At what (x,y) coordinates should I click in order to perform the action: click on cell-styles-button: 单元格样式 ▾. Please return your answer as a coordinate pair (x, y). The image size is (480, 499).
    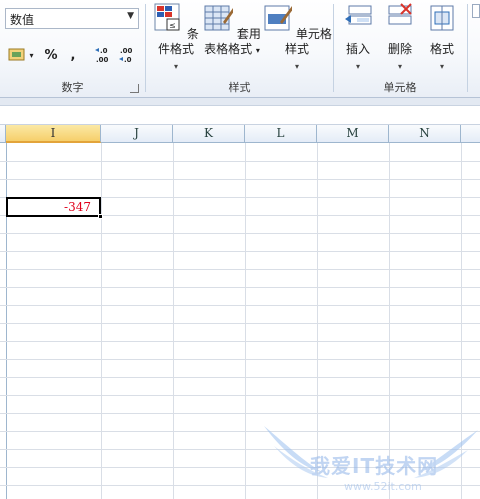
    Looking at the image, I should click on (297, 38).